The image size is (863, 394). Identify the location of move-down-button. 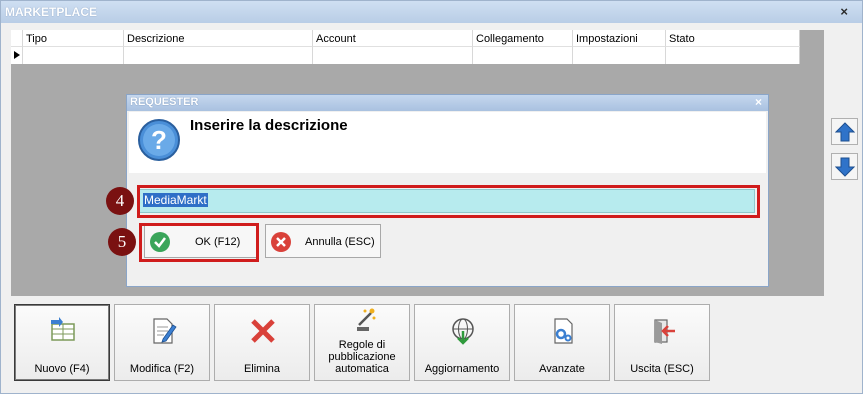
(844, 166).